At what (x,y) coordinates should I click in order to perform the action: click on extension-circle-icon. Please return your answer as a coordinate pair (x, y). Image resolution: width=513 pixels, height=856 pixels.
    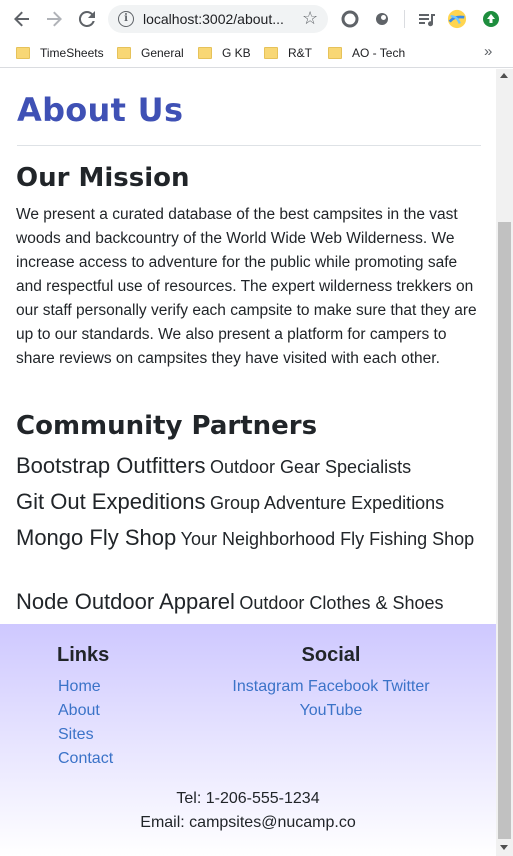
    Looking at the image, I should click on (382, 19).